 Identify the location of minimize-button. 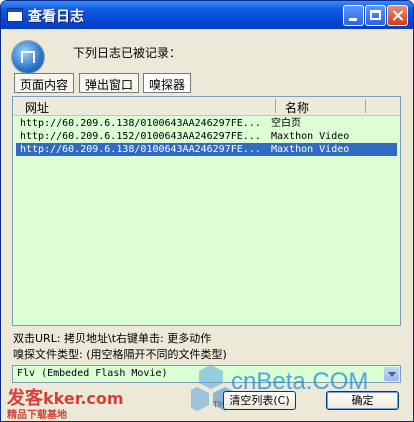
(353, 15).